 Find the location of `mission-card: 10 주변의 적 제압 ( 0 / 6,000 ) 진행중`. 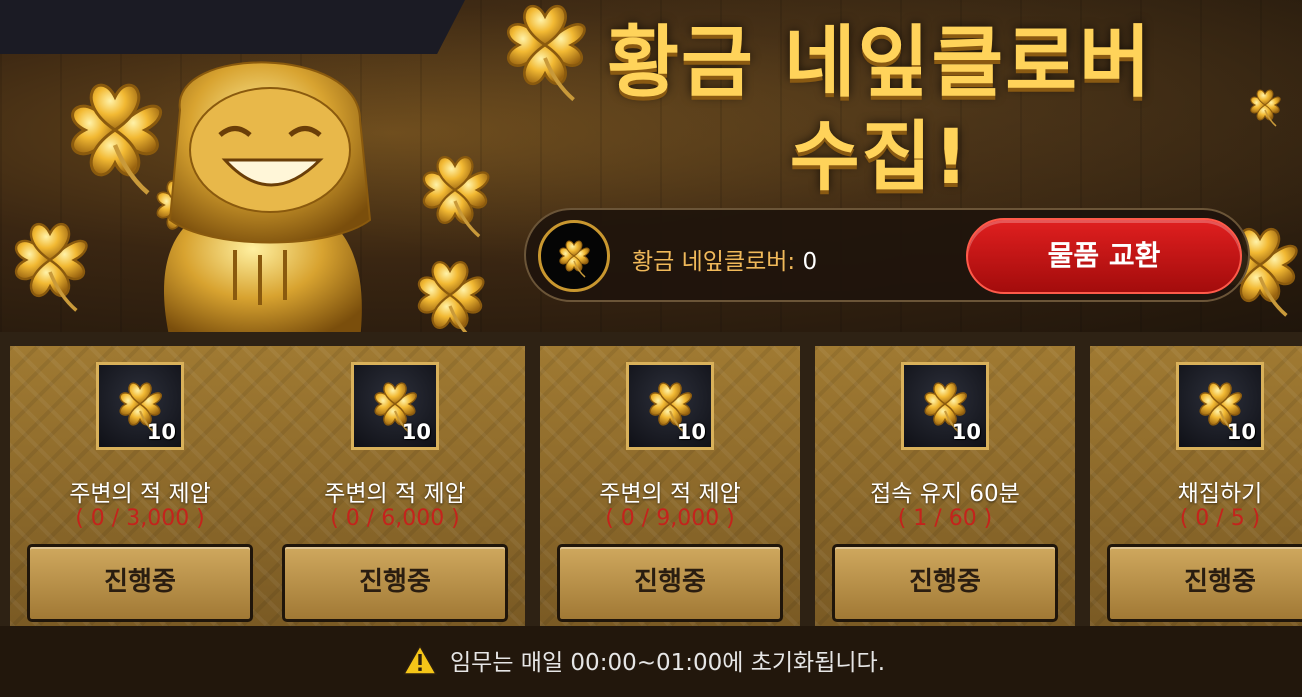

mission-card: 10 주변의 적 제압 ( 0 / 6,000 ) 진행중 is located at coordinates (395, 486).